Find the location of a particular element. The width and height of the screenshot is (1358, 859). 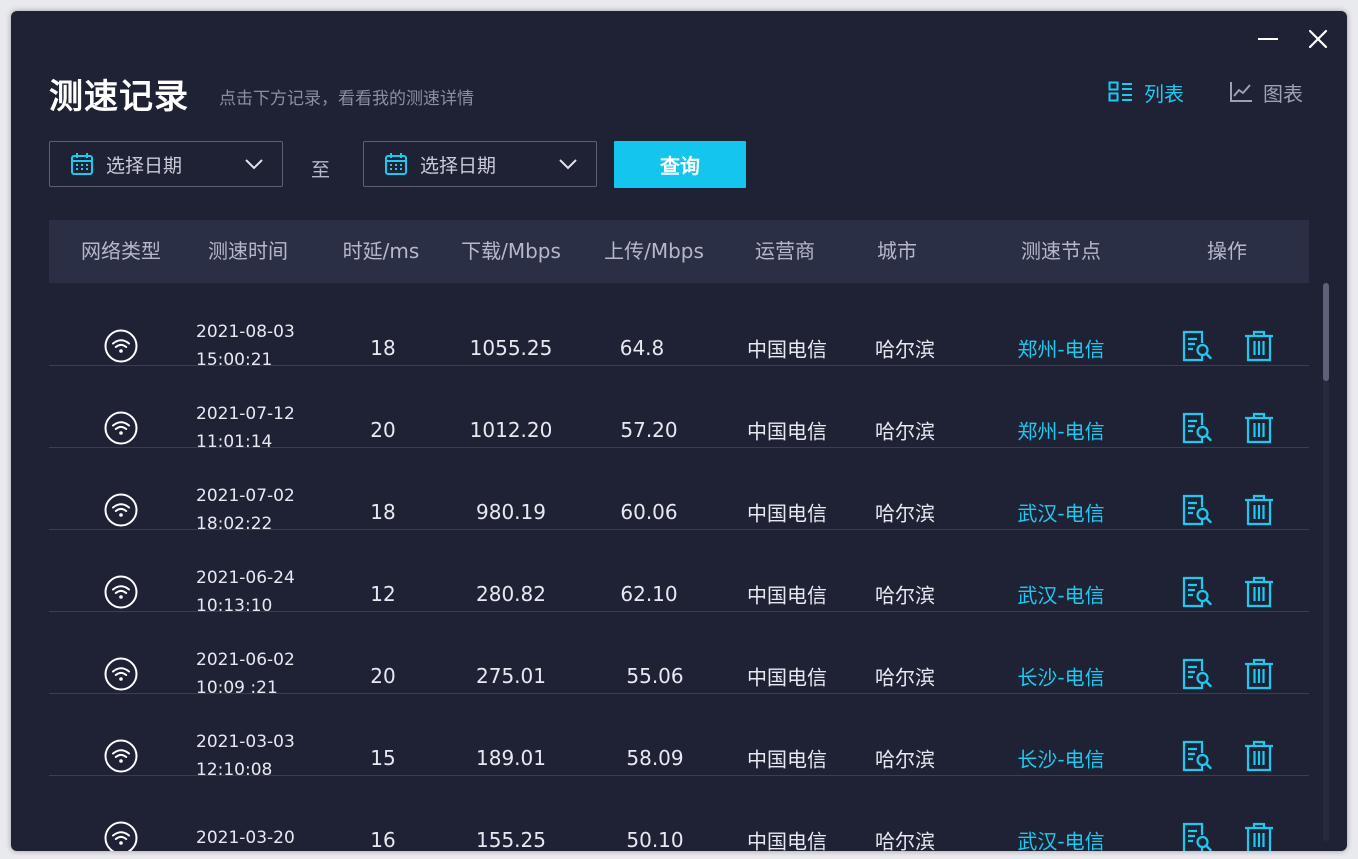

column-header-test-time: 测速时间 is located at coordinates (248, 251).